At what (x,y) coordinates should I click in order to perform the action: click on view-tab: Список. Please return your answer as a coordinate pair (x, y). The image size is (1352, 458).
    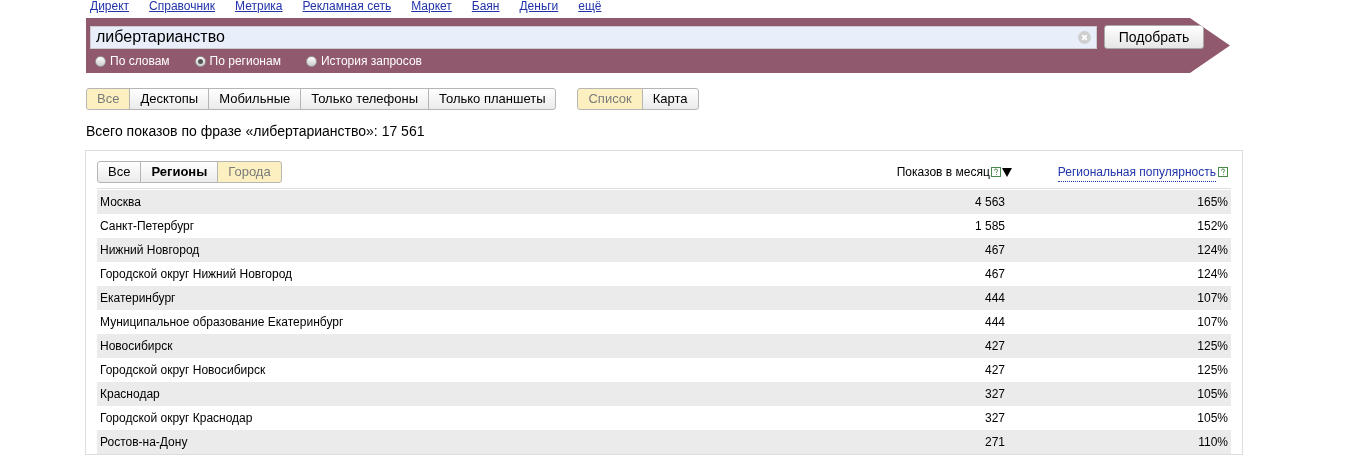
    Looking at the image, I should click on (610, 99).